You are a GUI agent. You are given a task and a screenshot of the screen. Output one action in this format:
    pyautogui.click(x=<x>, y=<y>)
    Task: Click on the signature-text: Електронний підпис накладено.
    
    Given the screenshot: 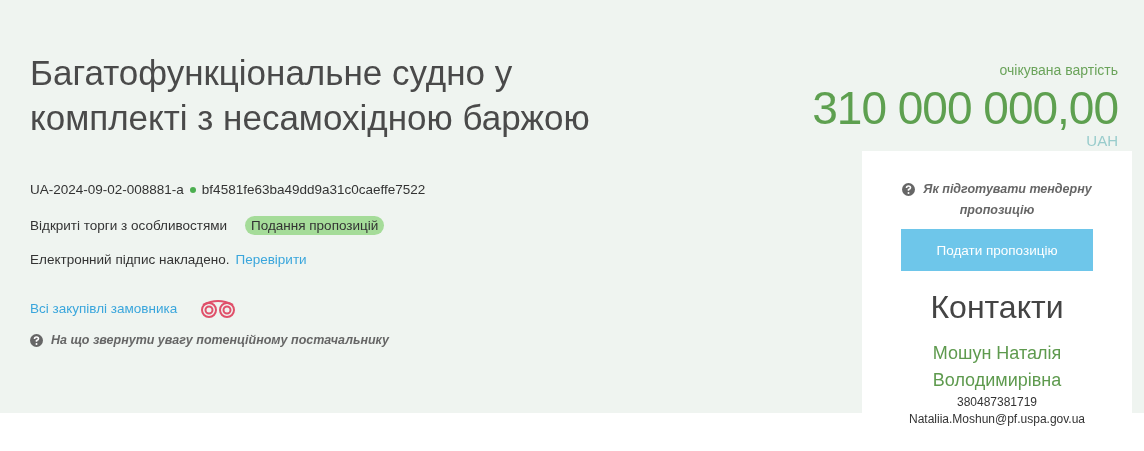 What is the action you would take?
    pyautogui.click(x=130, y=259)
    